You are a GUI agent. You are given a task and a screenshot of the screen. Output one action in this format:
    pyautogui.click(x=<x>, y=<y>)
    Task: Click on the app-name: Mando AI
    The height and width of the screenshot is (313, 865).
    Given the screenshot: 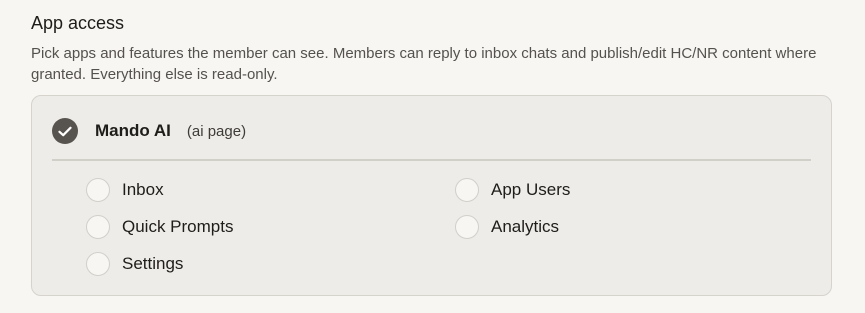 What is the action you would take?
    pyautogui.click(x=133, y=130)
    